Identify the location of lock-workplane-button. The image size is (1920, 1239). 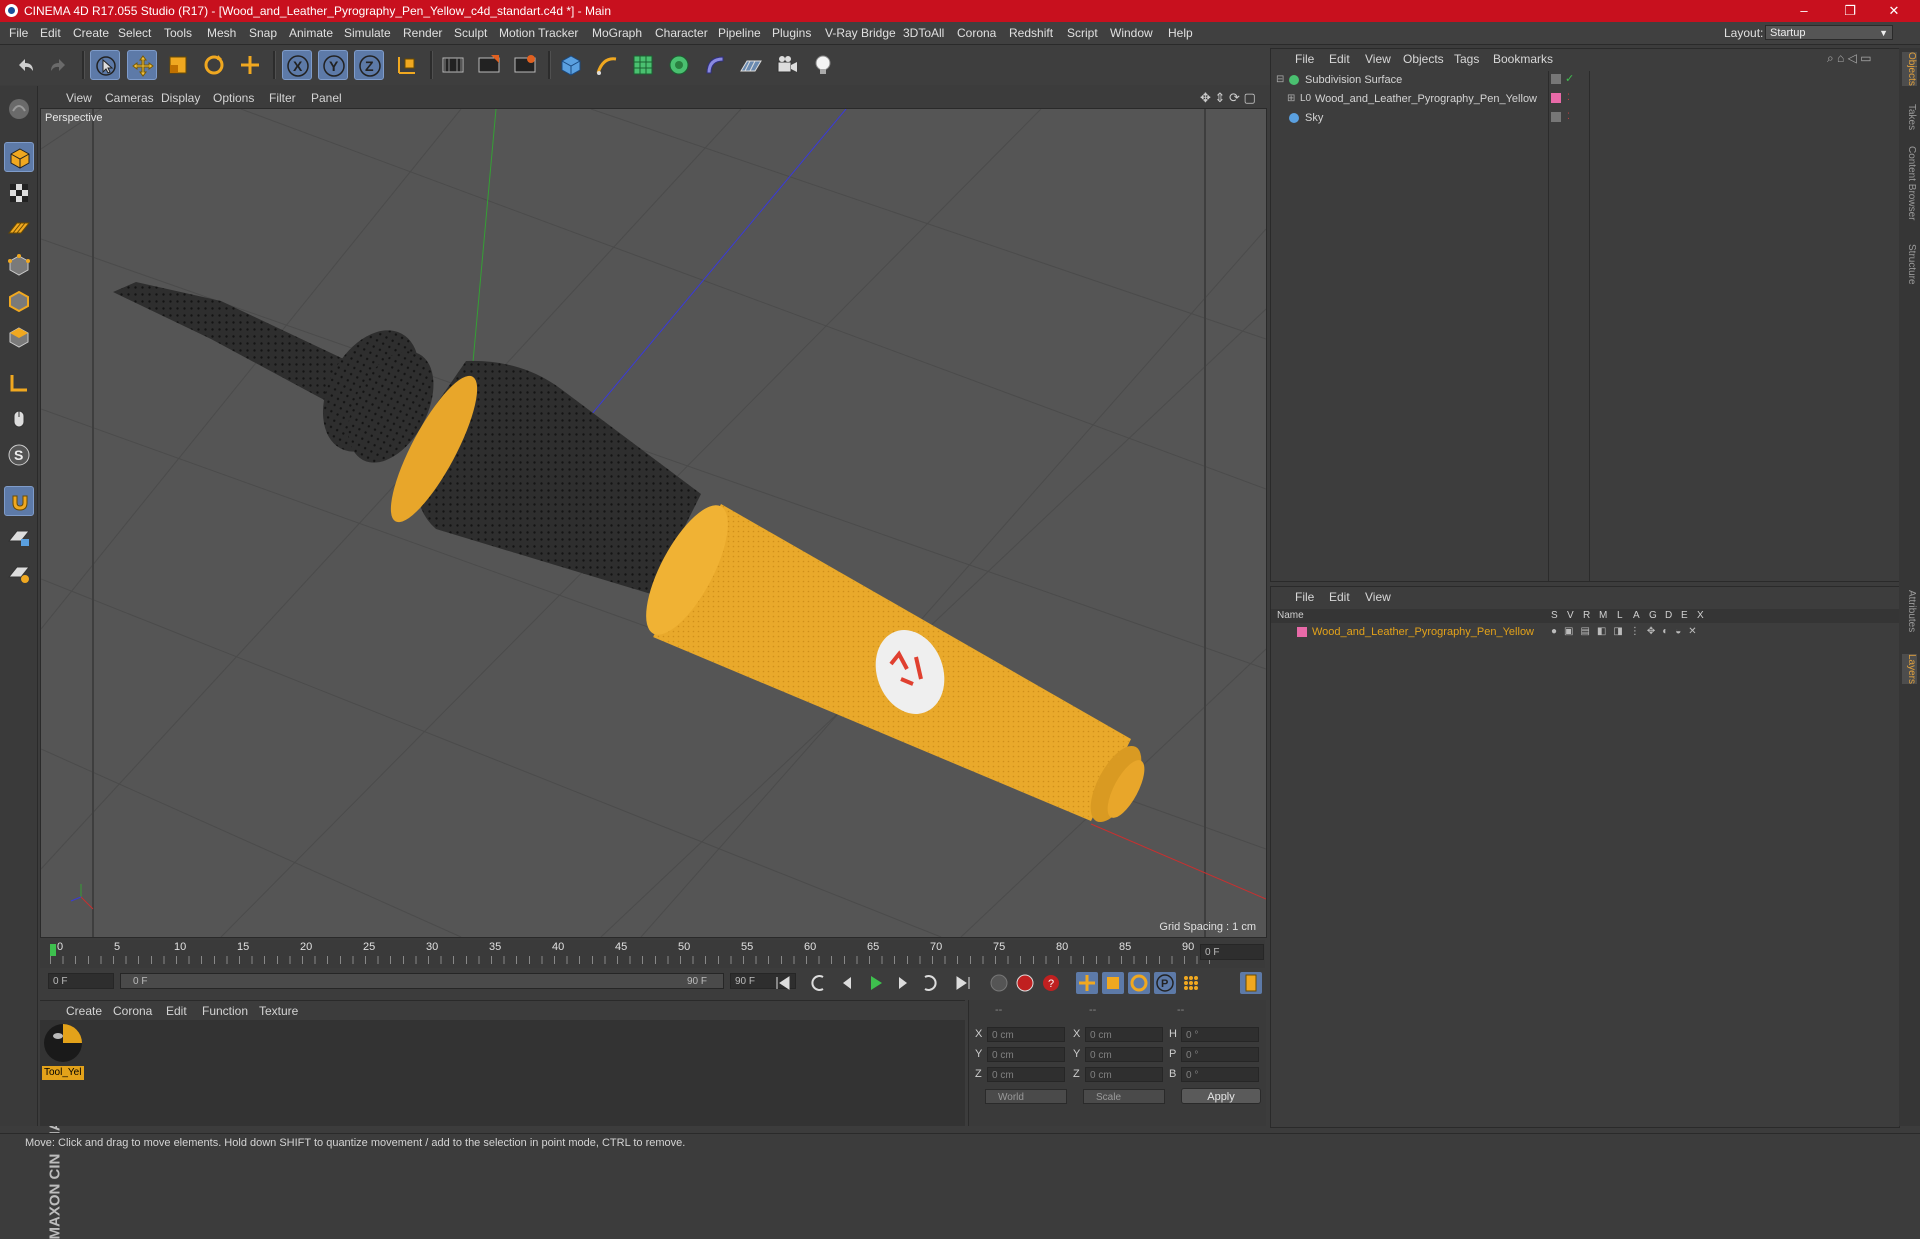
(19, 537).